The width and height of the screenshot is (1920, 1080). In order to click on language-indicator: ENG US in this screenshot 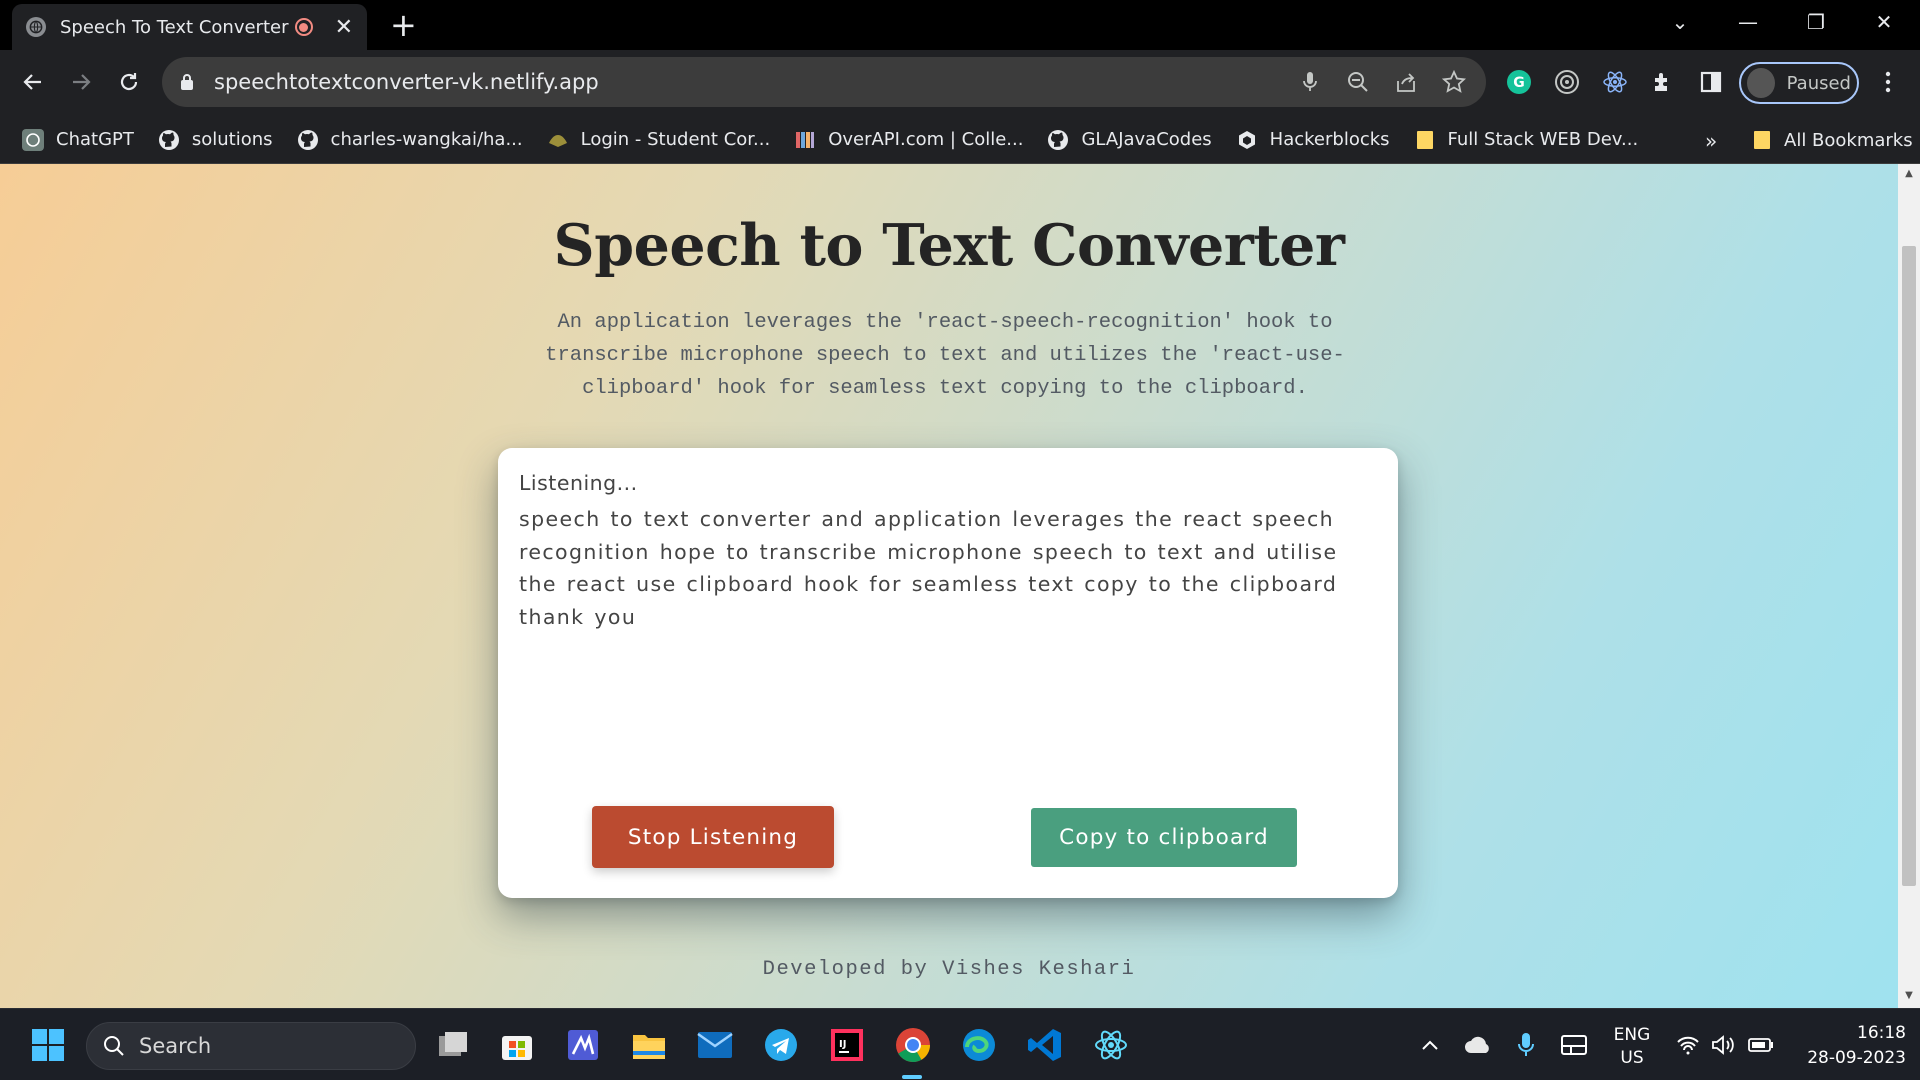, I will do `click(1632, 1046)`.